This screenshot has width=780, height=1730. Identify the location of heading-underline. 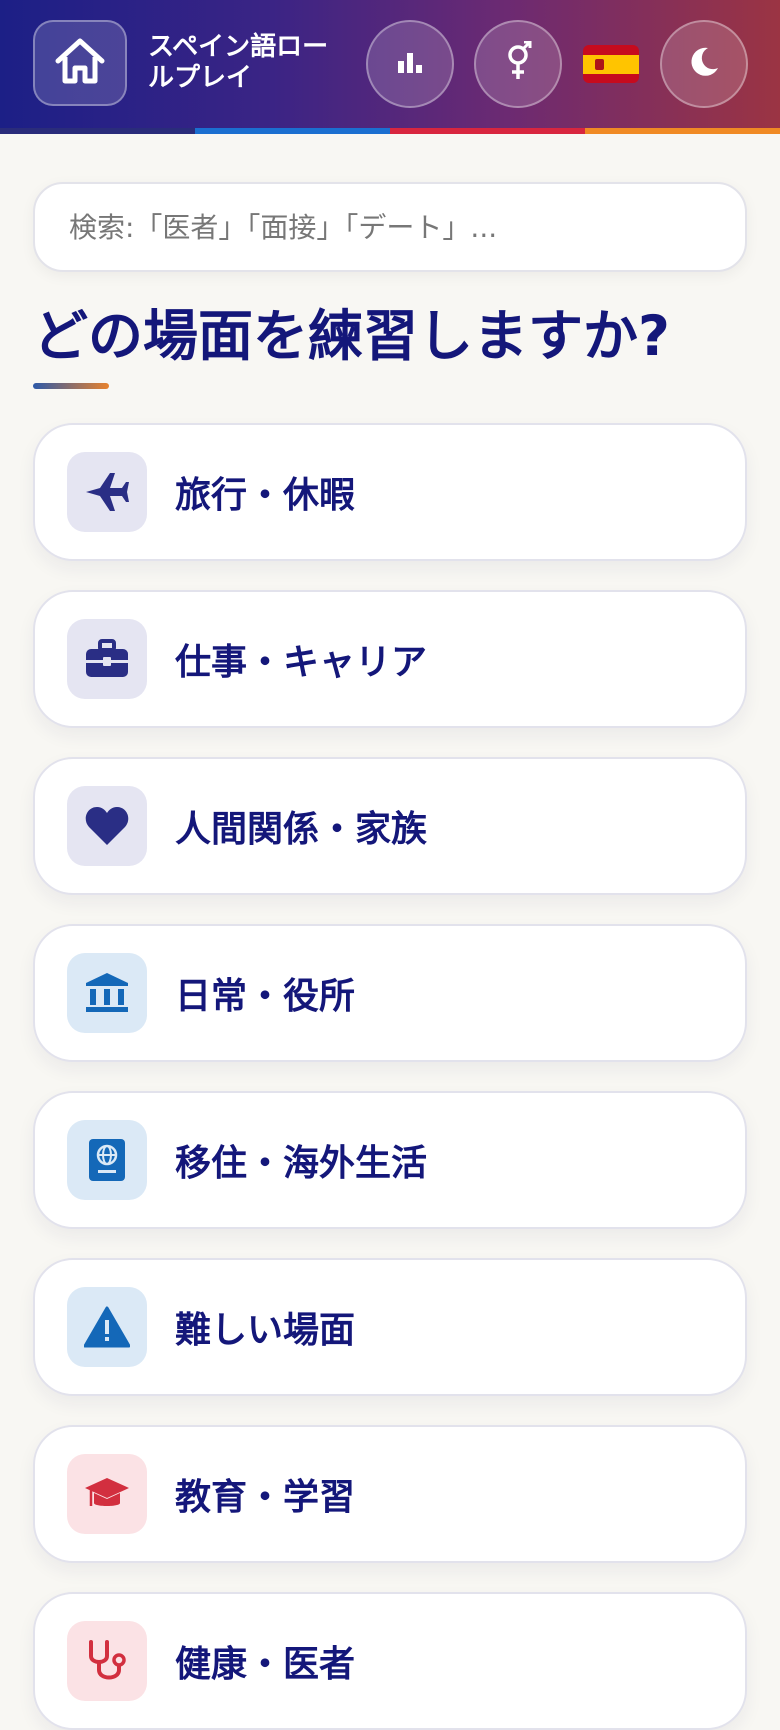
(71, 386).